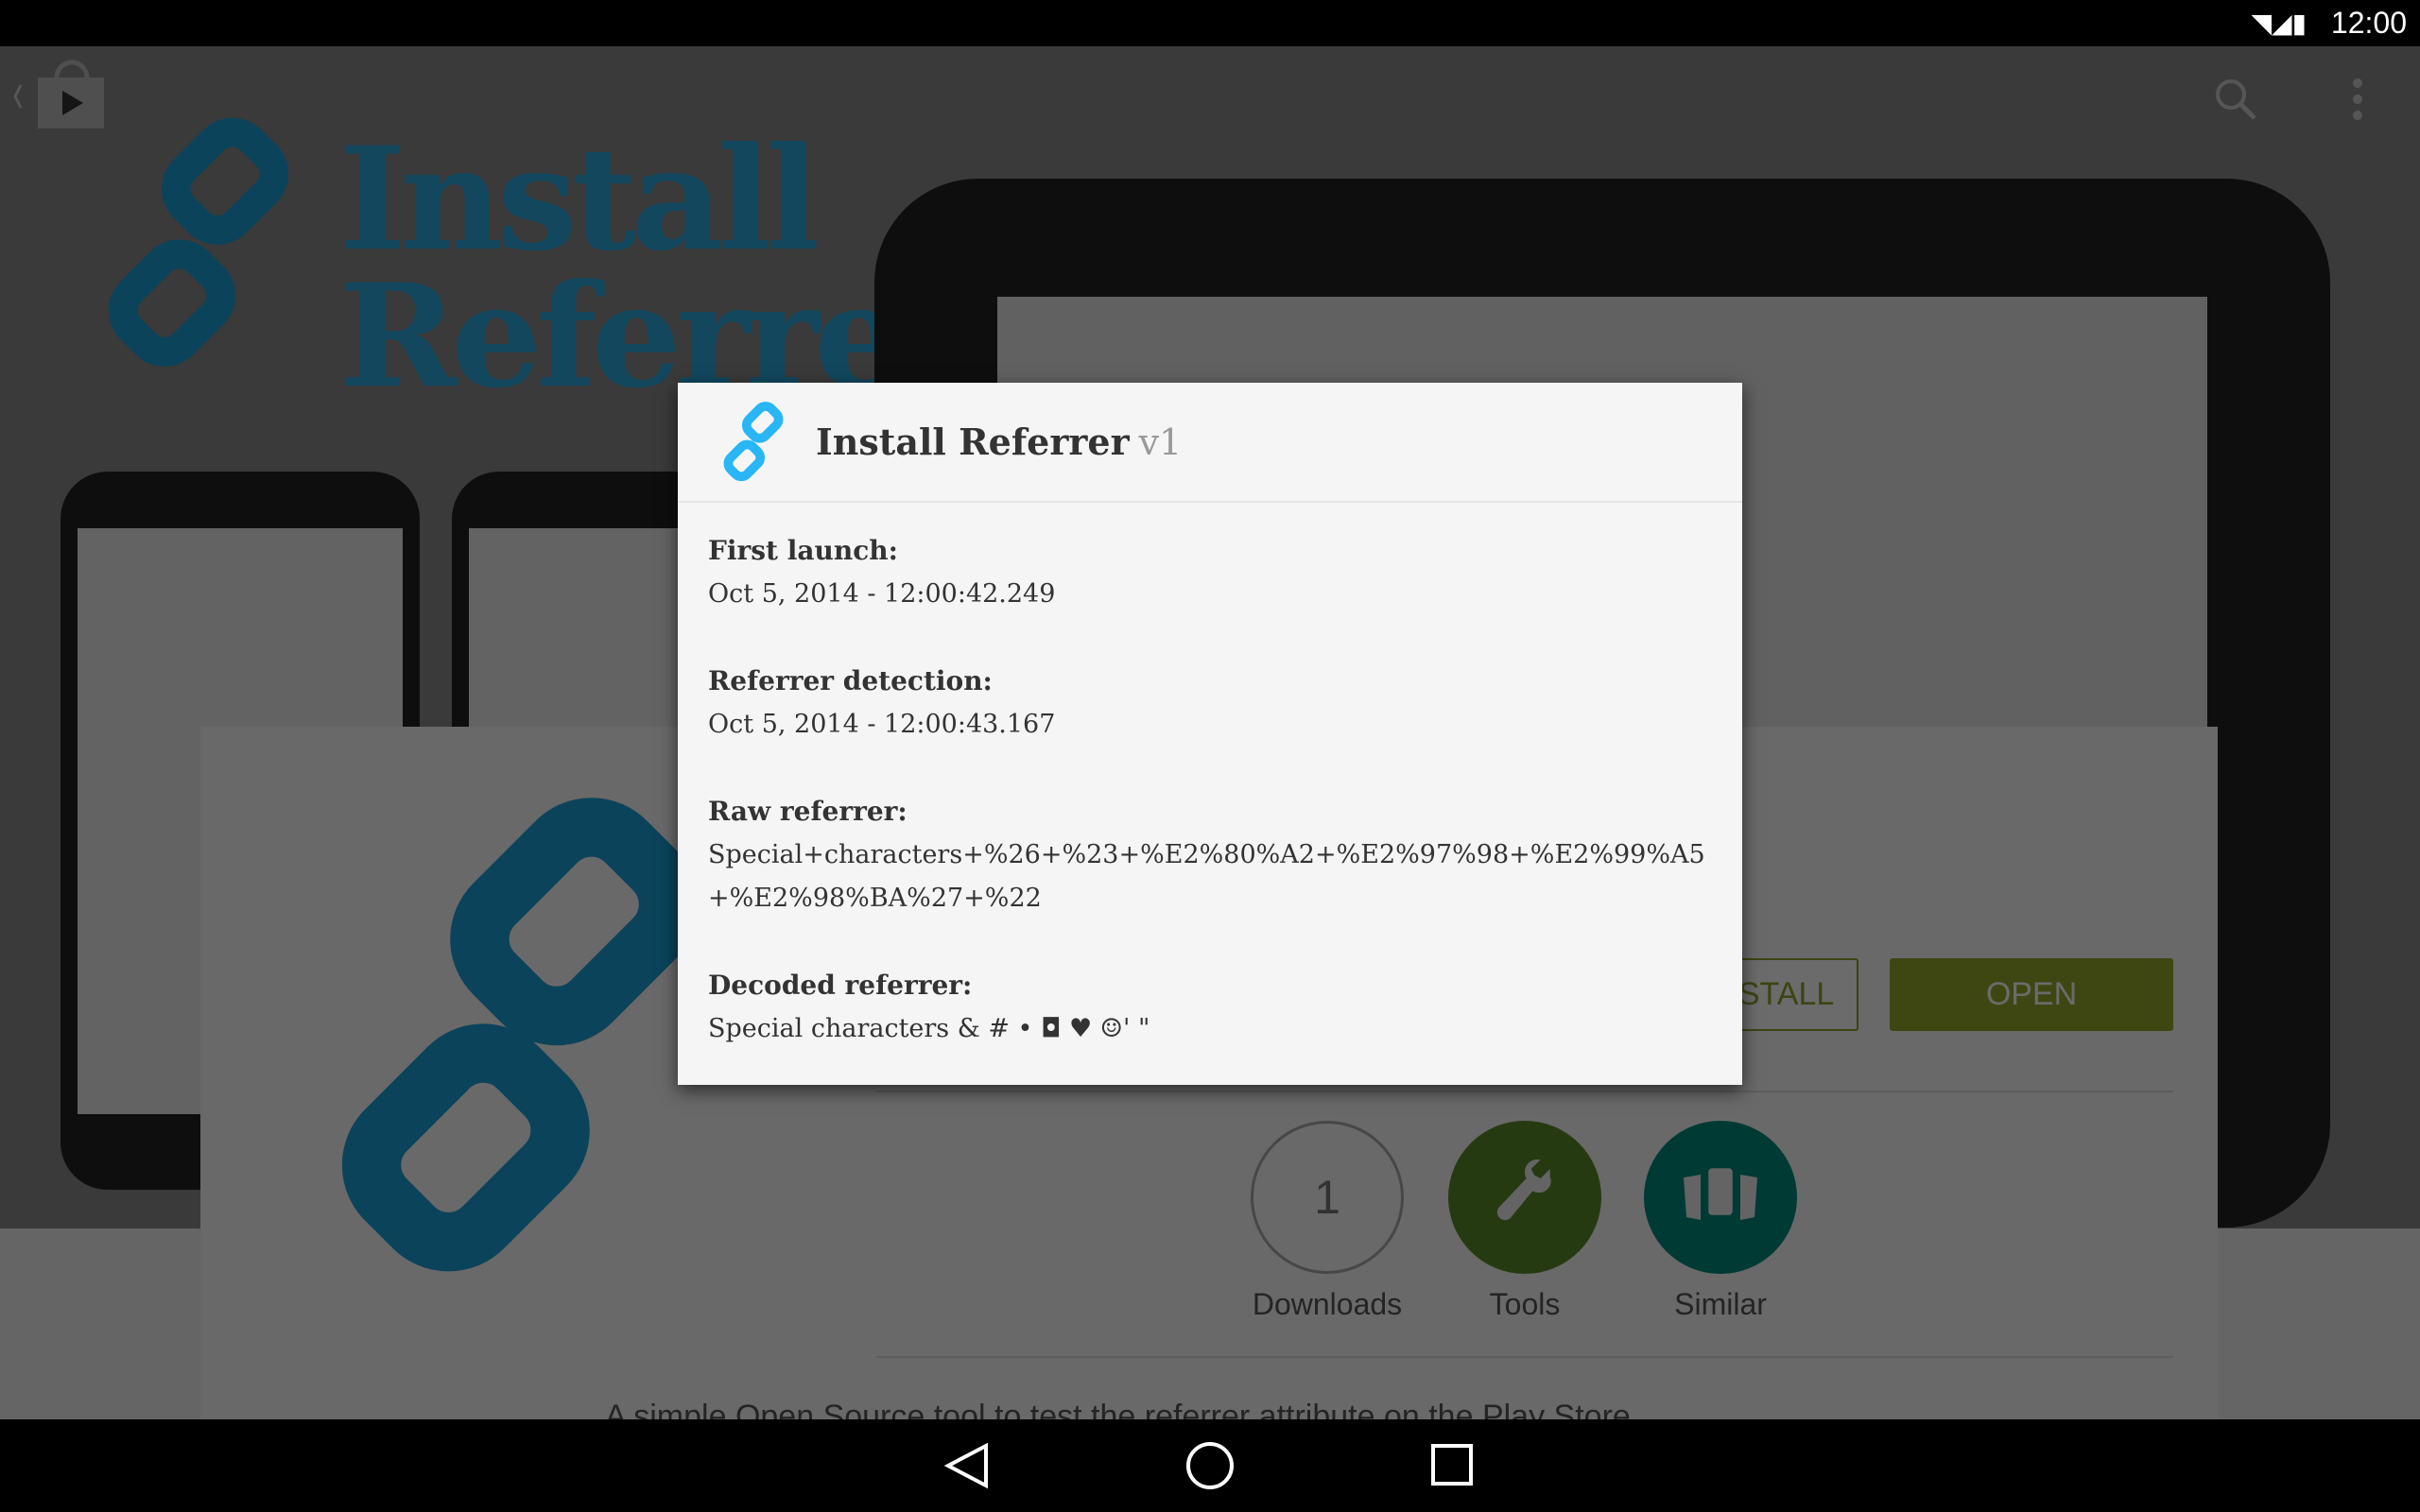 The image size is (2420, 1512). Describe the element at coordinates (1720, 1191) in the screenshot. I see `similar-apps-icon` at that location.